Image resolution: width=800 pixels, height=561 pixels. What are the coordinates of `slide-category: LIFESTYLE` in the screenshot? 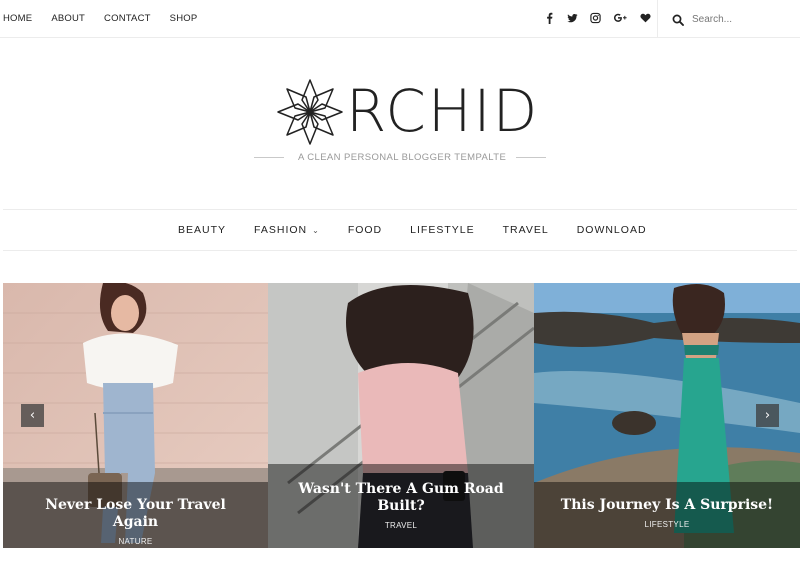 It's located at (667, 524).